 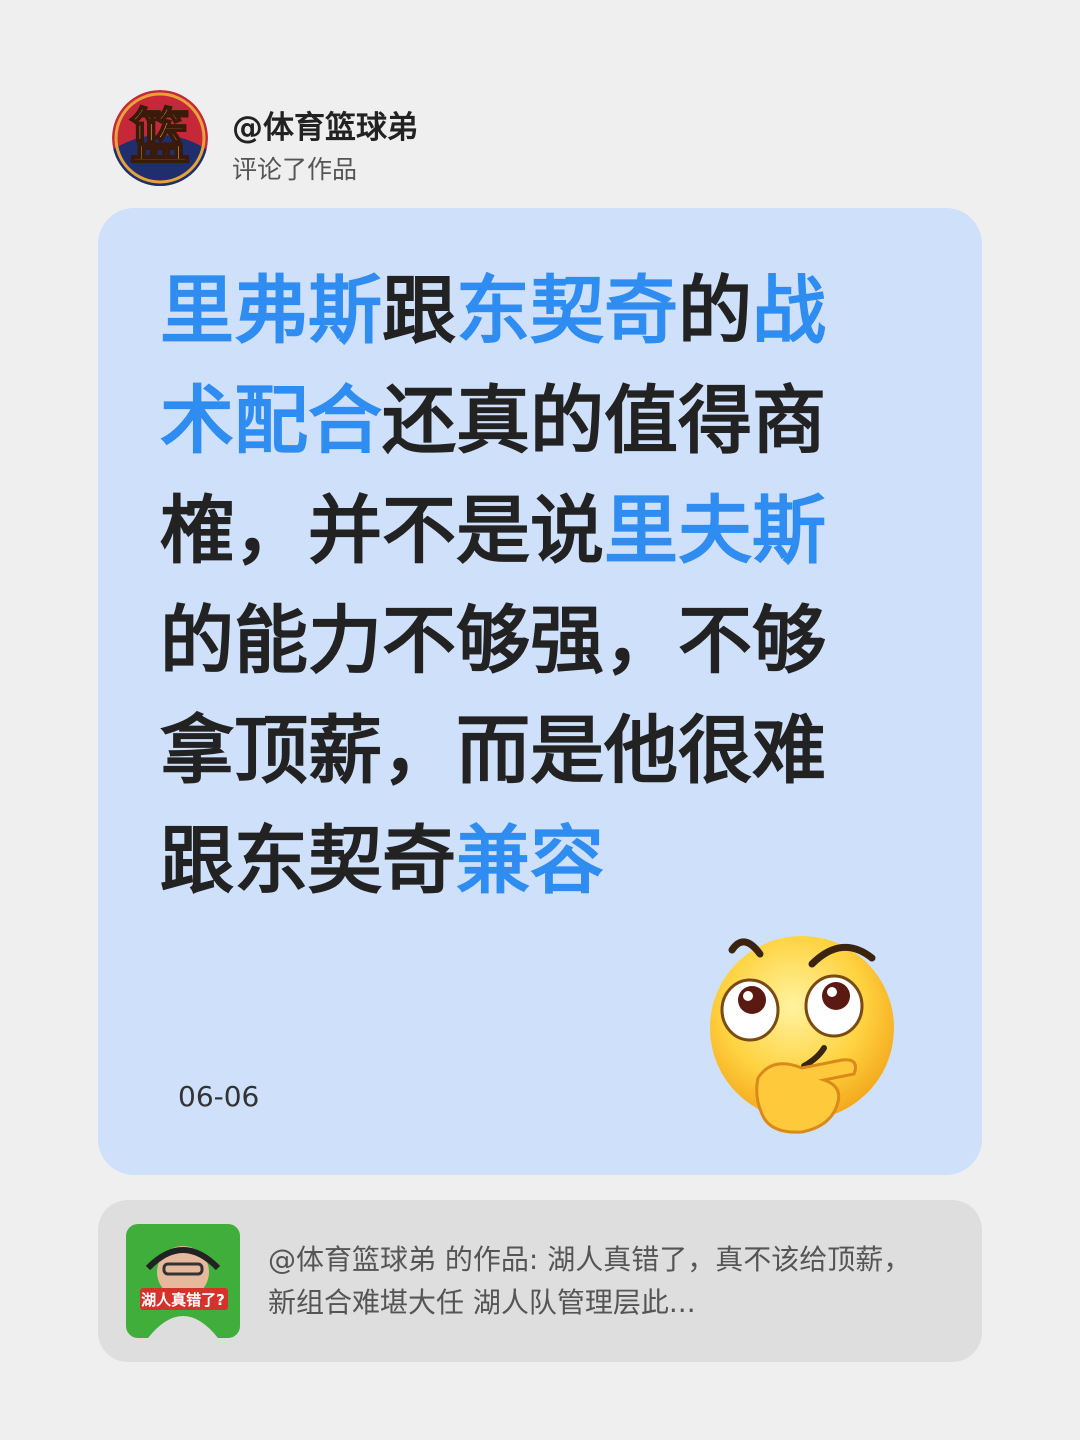 I want to click on comment-segment: 跟, so click(x=419, y=311).